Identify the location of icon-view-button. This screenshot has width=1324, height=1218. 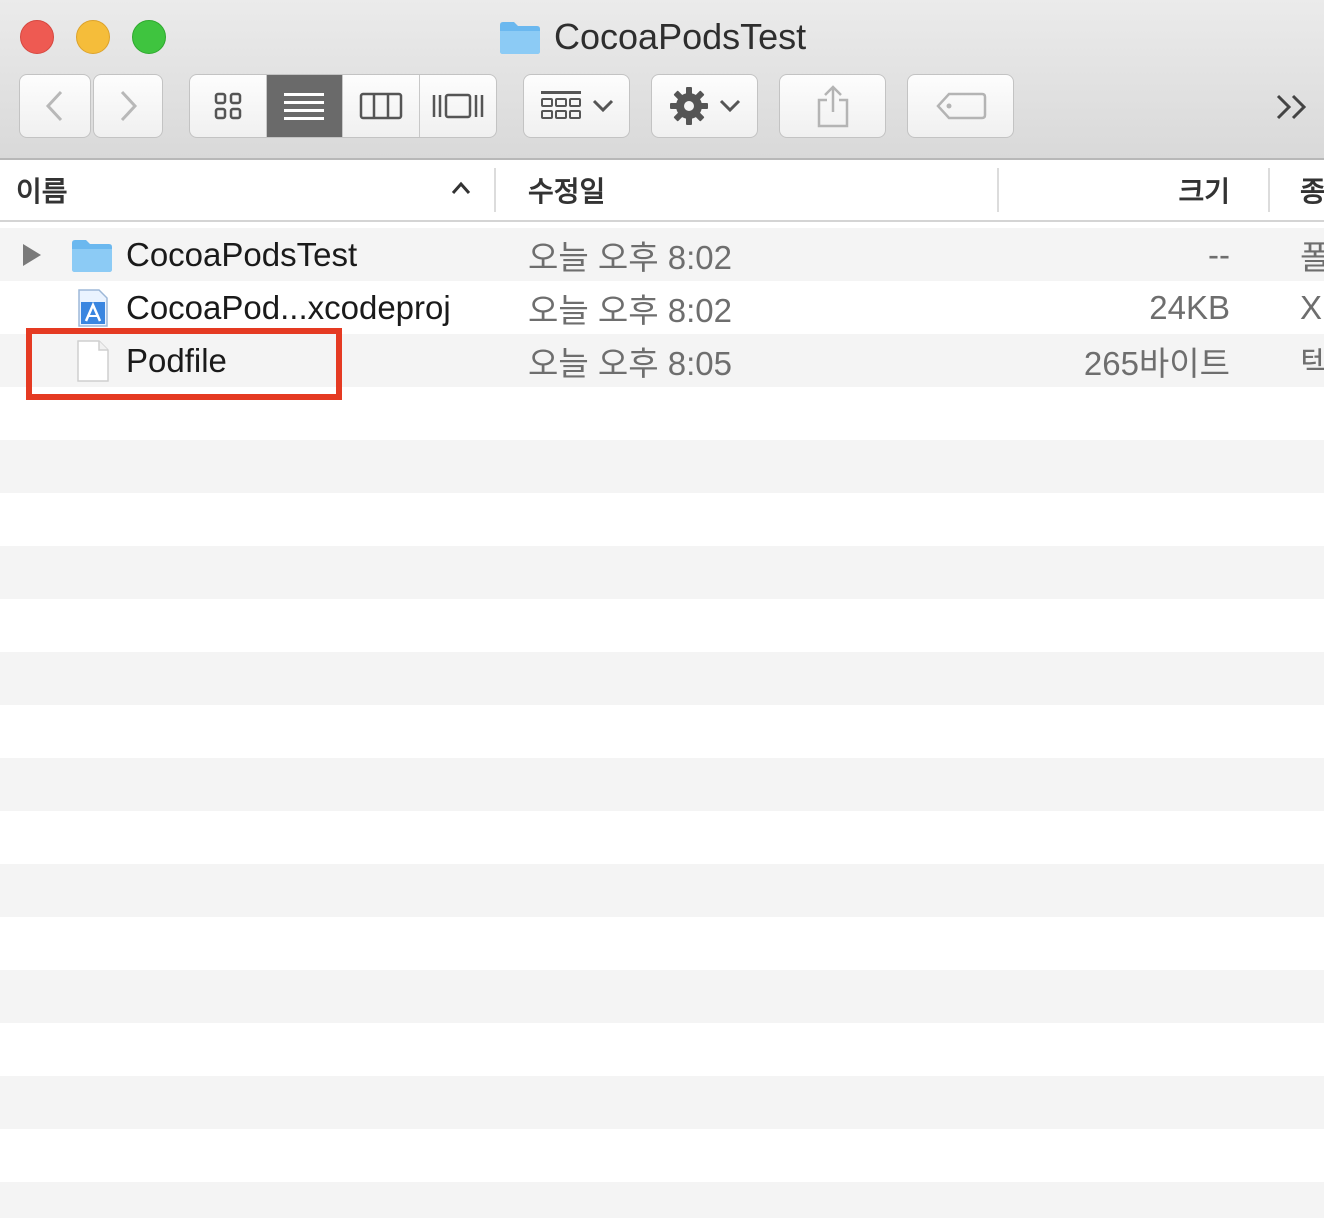
(228, 106).